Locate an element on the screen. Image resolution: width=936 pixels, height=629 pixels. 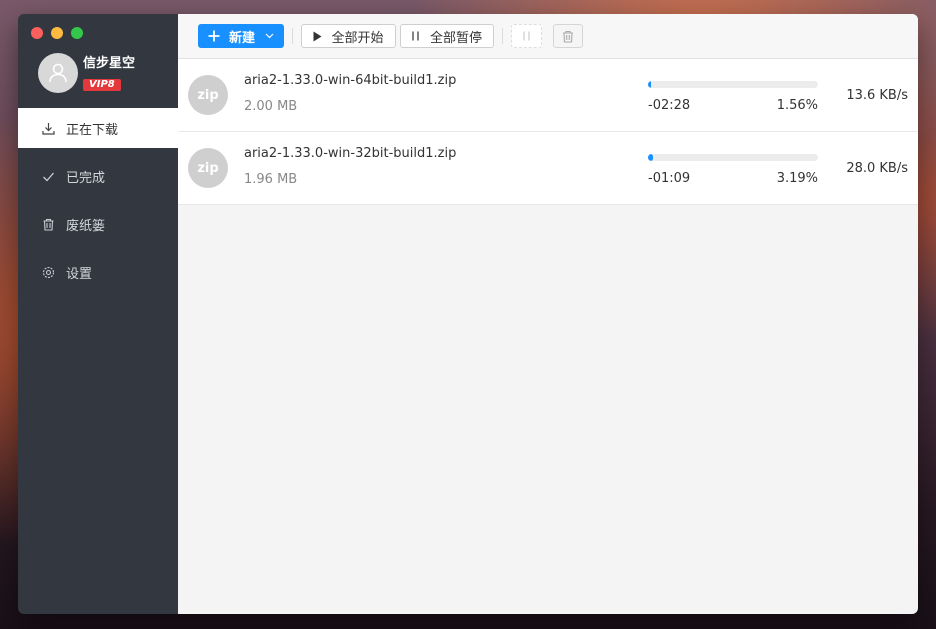
chevron-down-icon is located at coordinates (269, 36).